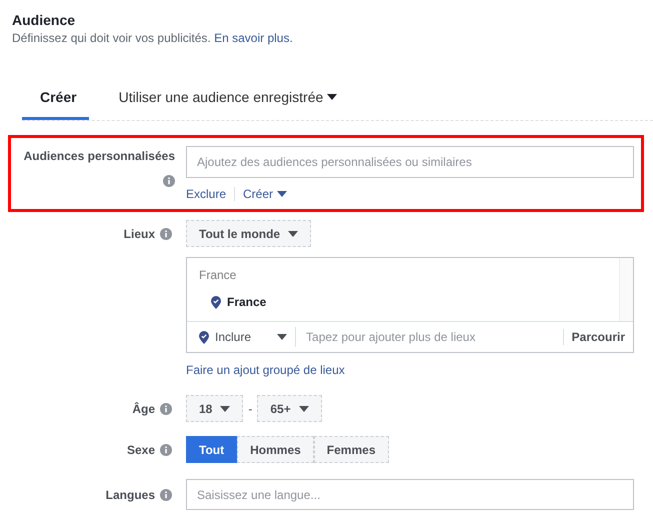 The height and width of the screenshot is (516, 653). I want to click on create-link: Créer, so click(265, 194).